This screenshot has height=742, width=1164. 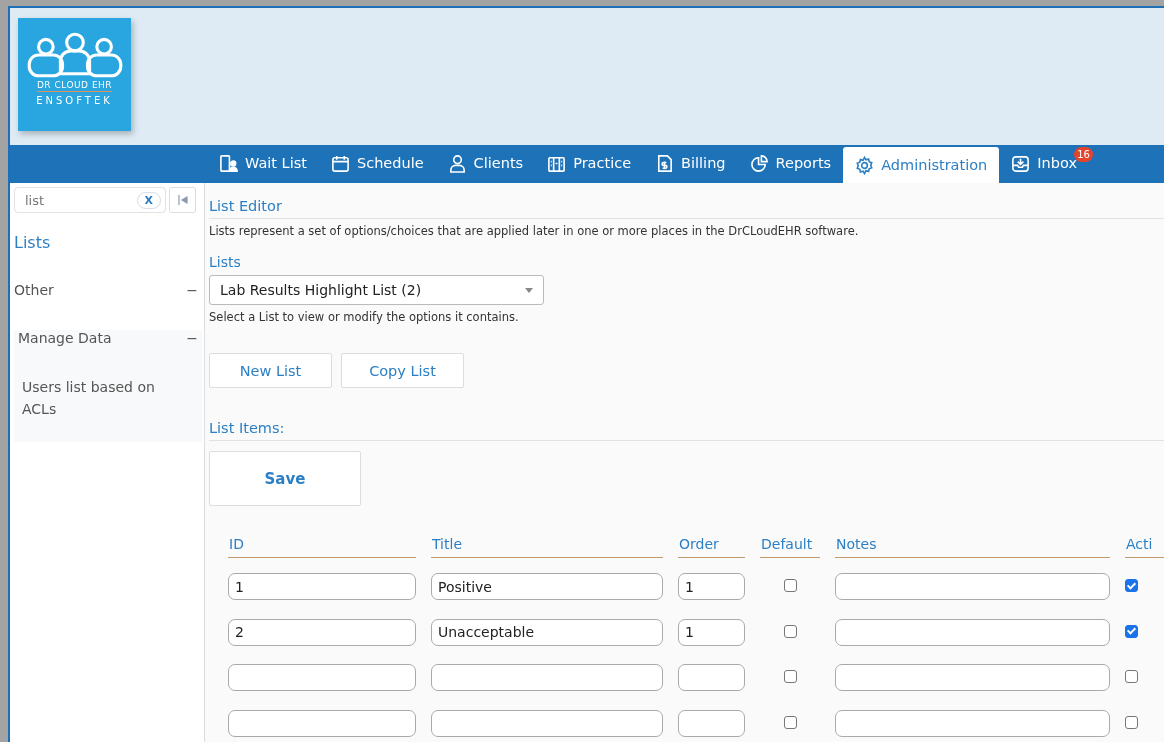 I want to click on logo-text: ENSOFTEK, so click(x=74, y=100).